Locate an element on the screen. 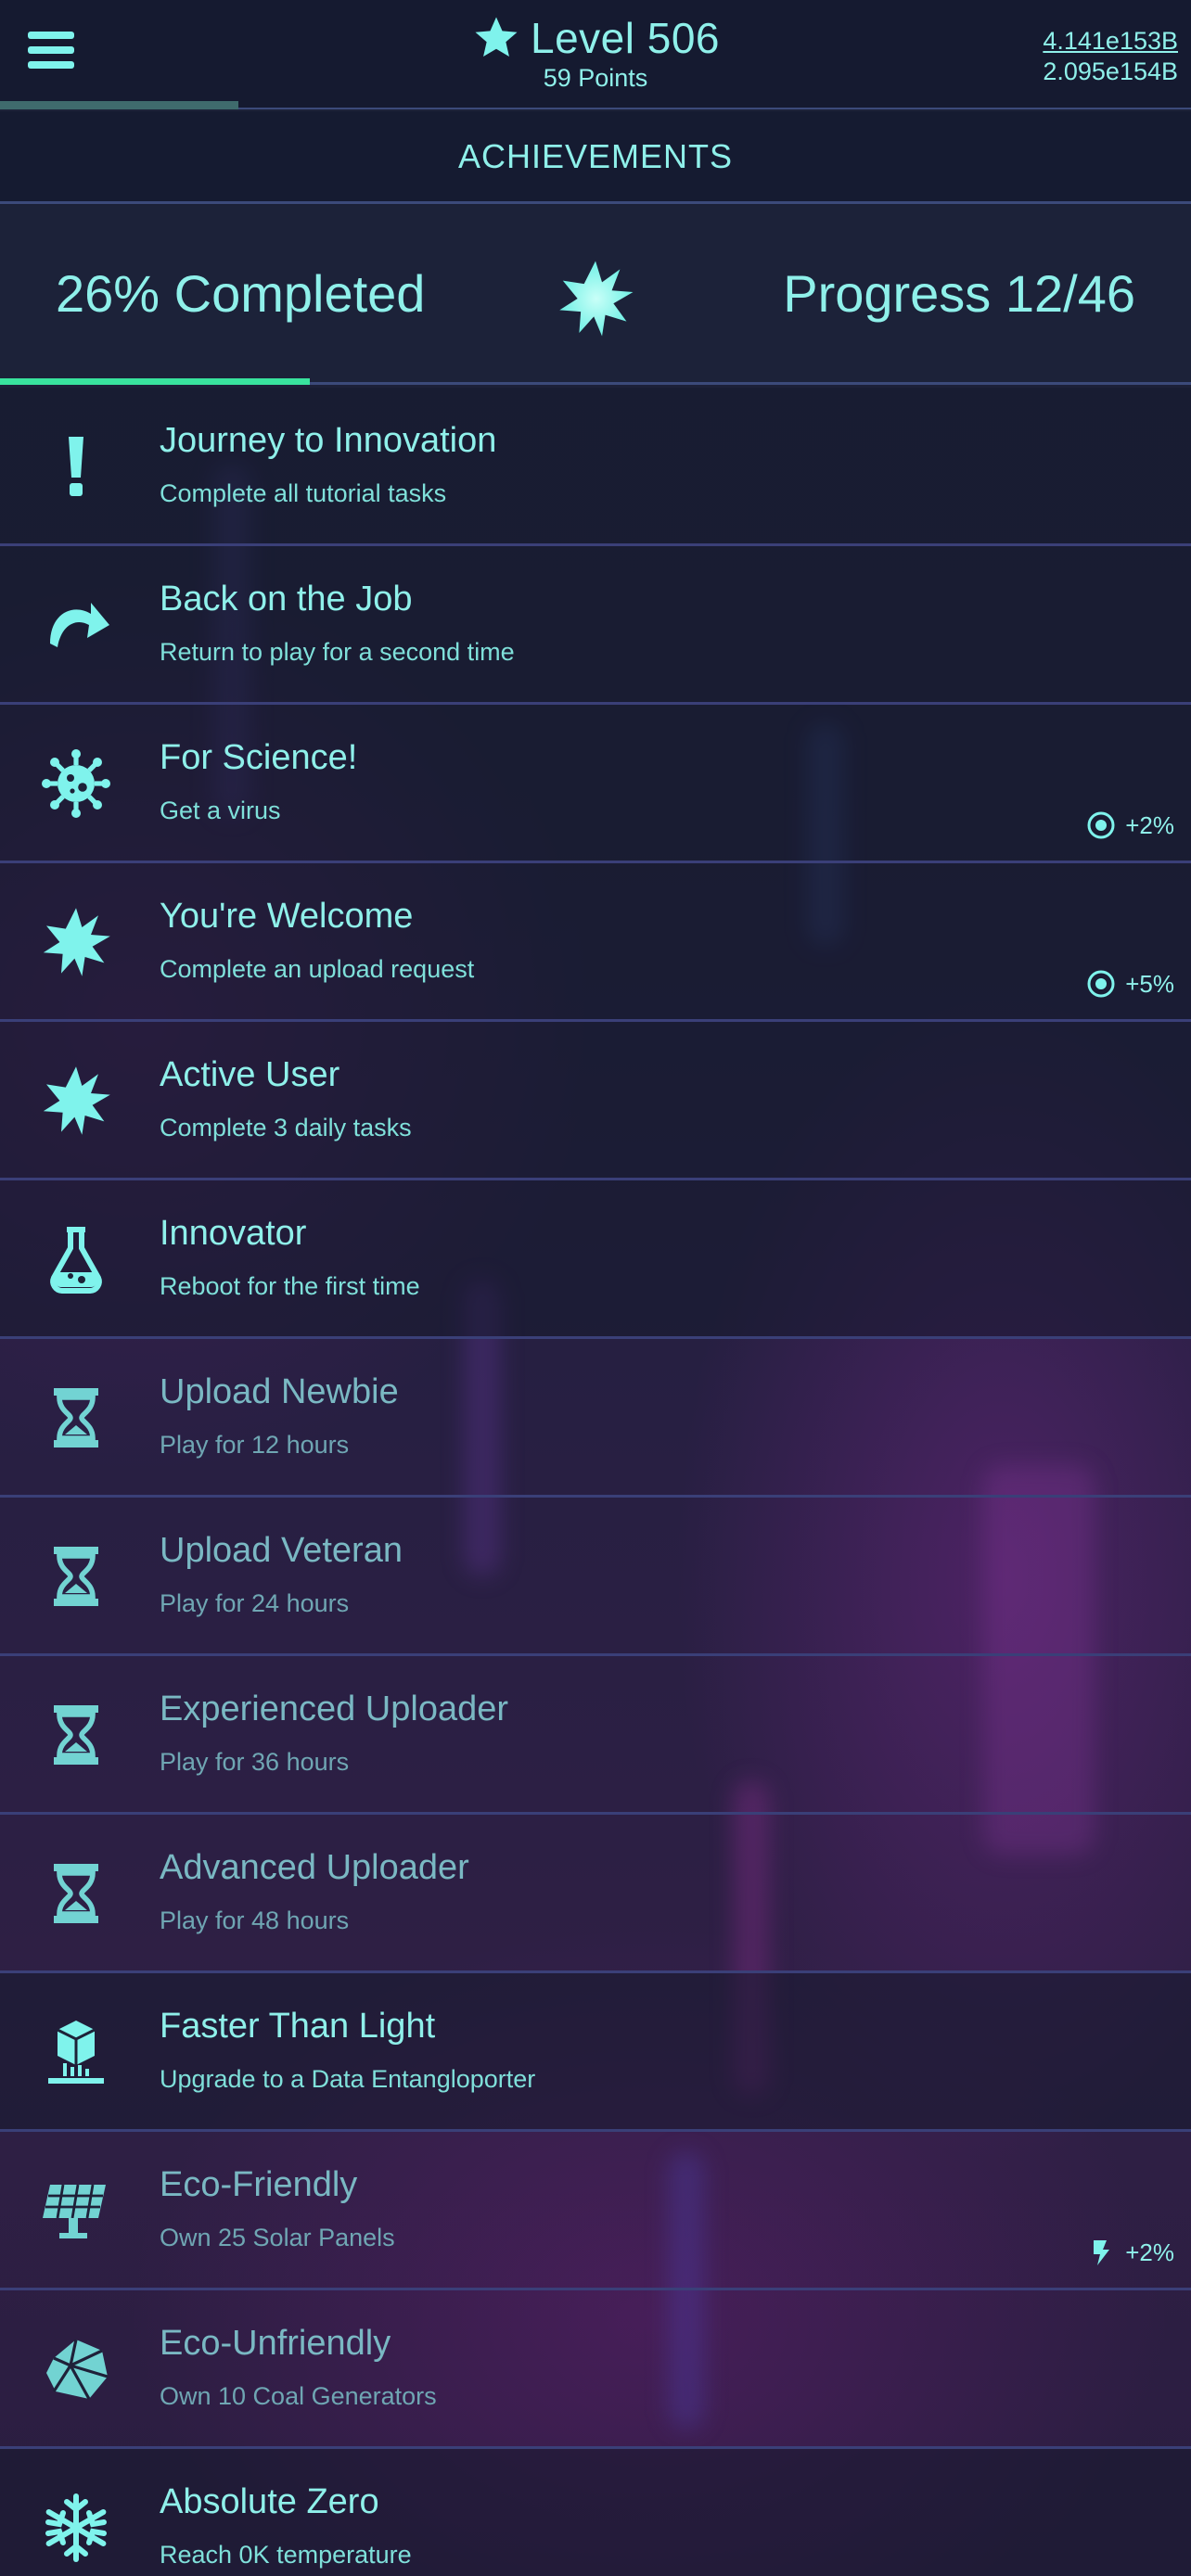 The width and height of the screenshot is (1191, 2576). achievement-row: Experienced Uploader Play for 36 hours is located at coordinates (595, 1735).